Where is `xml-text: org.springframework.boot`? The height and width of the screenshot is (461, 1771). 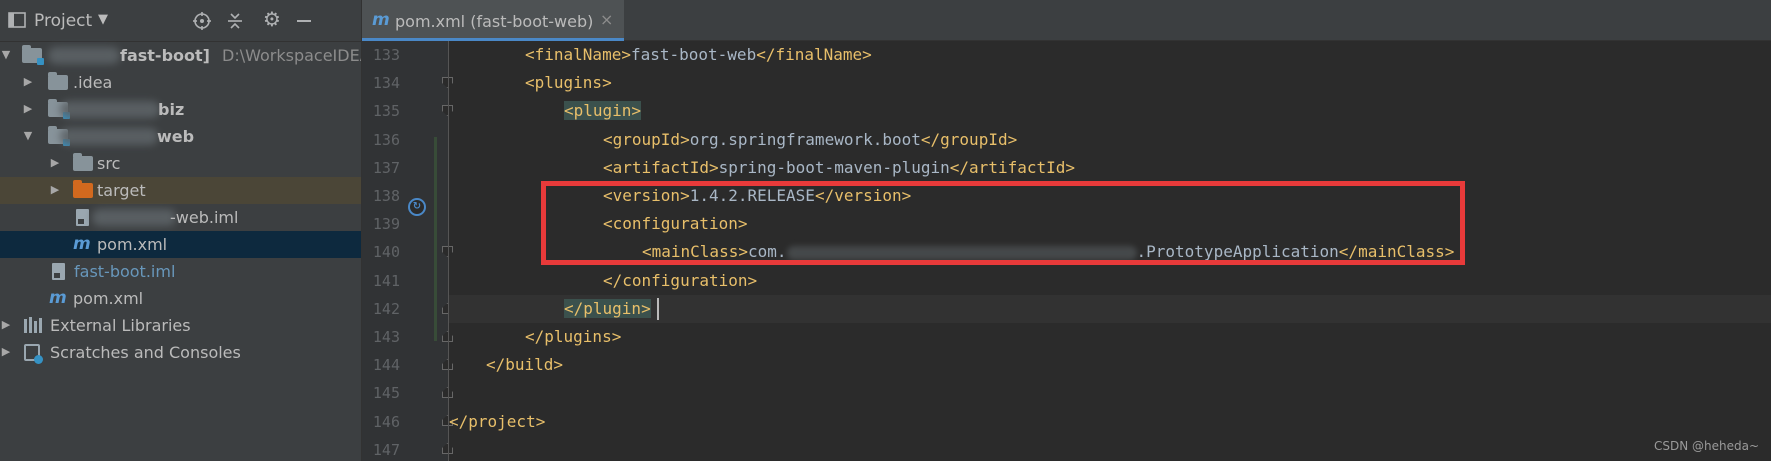
xml-text: org.springframework.boot is located at coordinates (805, 139).